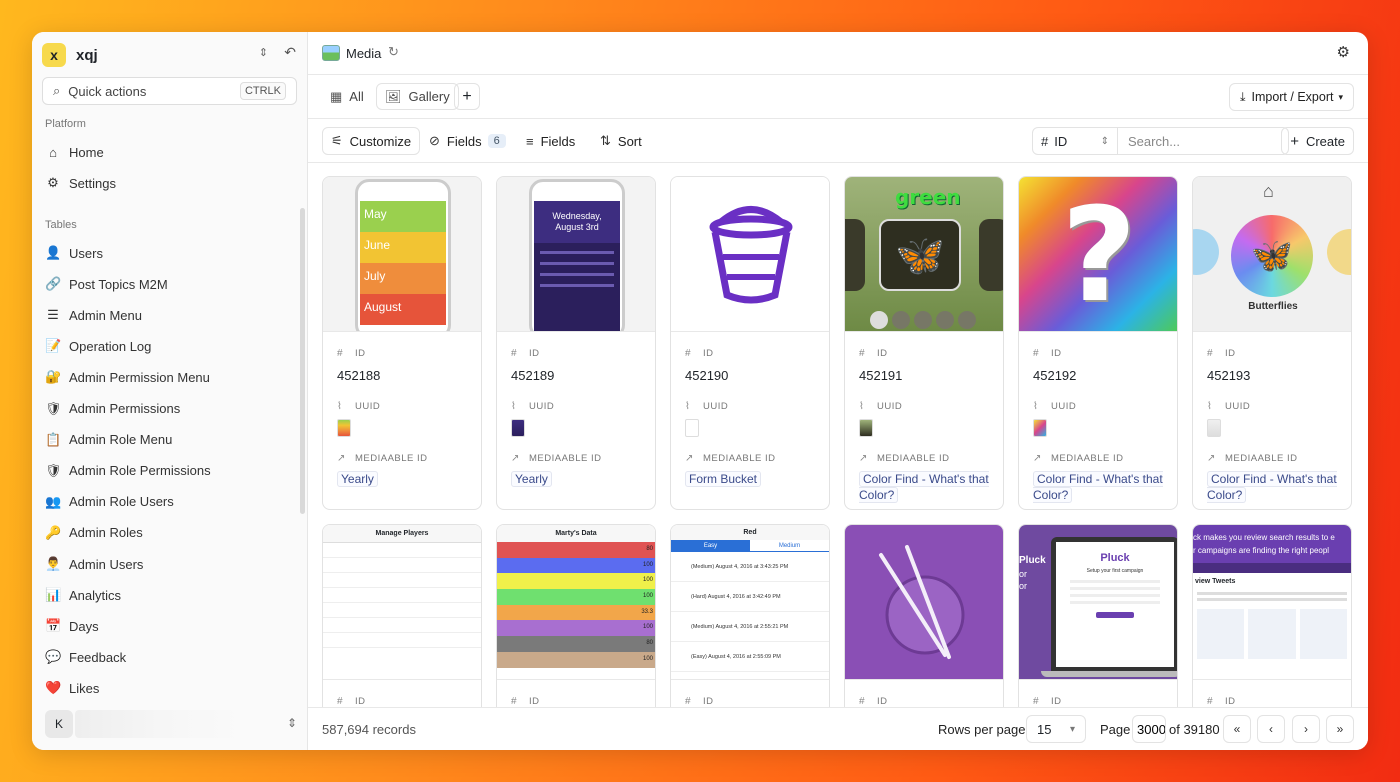  Describe the element at coordinates (881, 375) in the screenshot. I see `record-id: 452191` at that location.